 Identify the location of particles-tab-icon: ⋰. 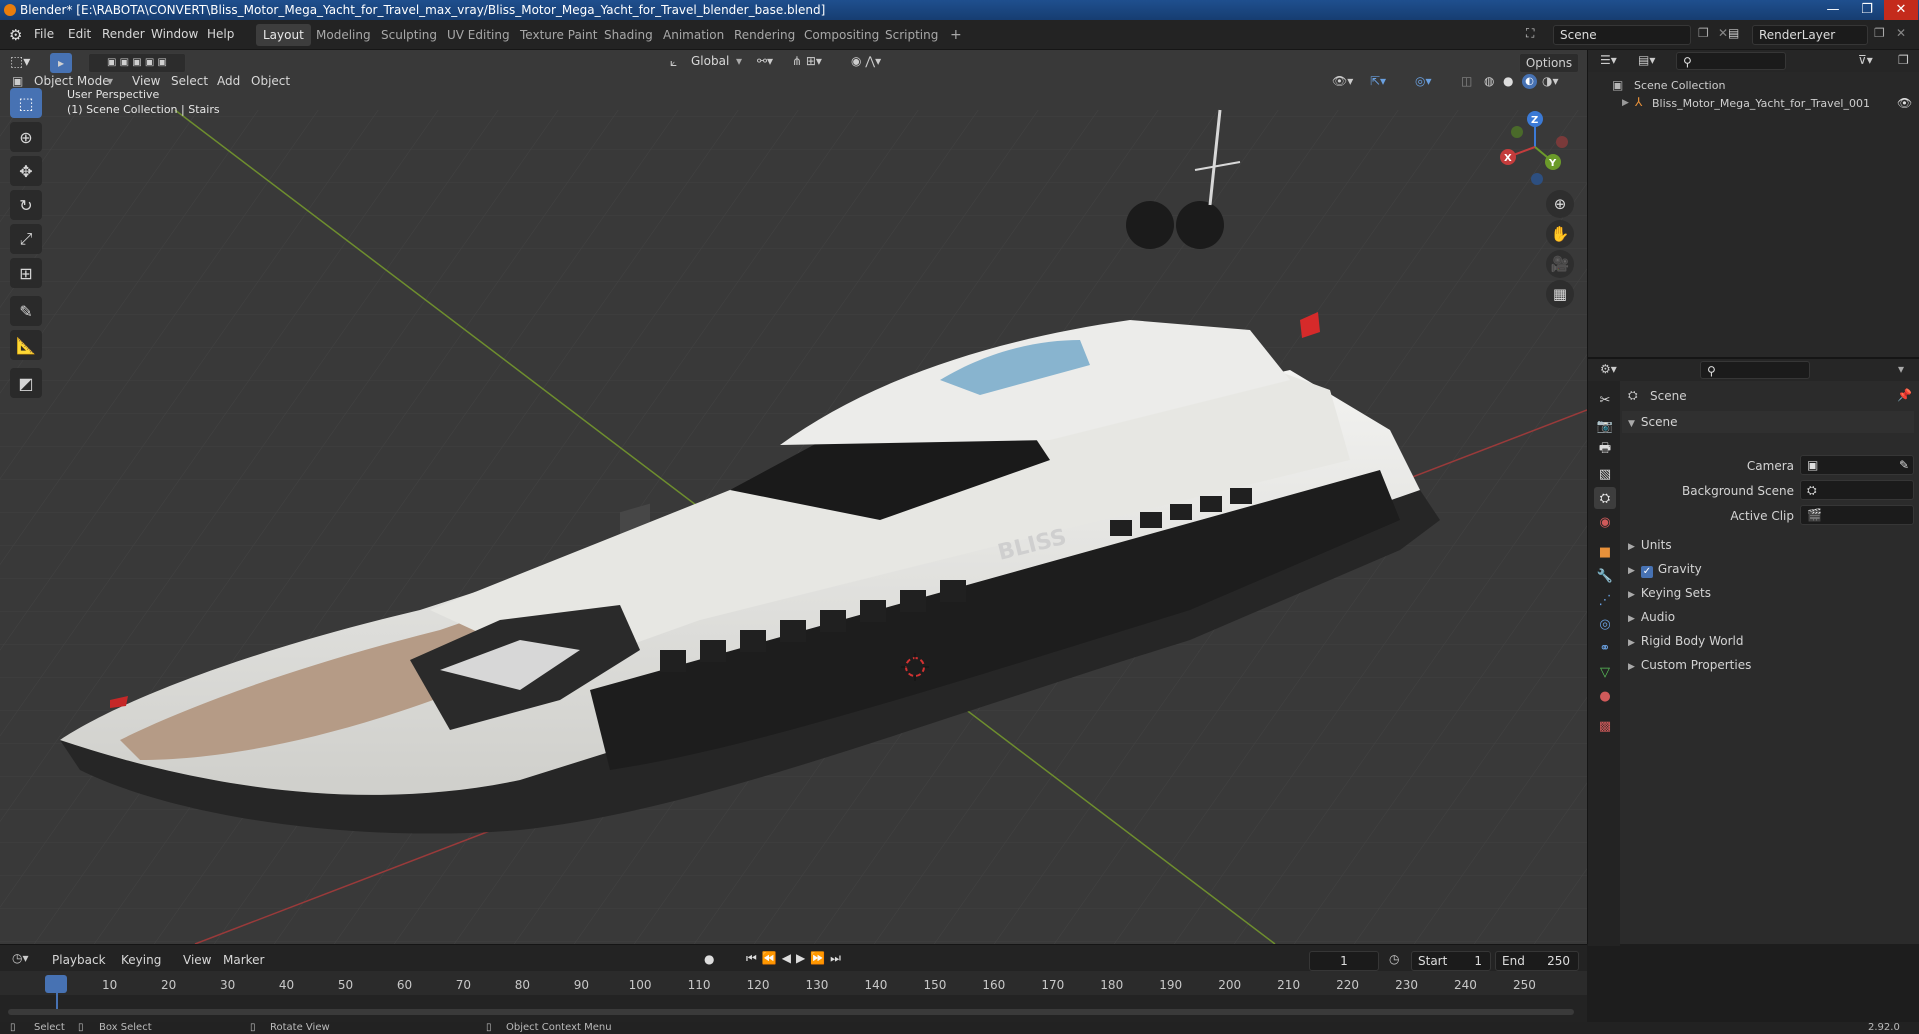
(1605, 600).